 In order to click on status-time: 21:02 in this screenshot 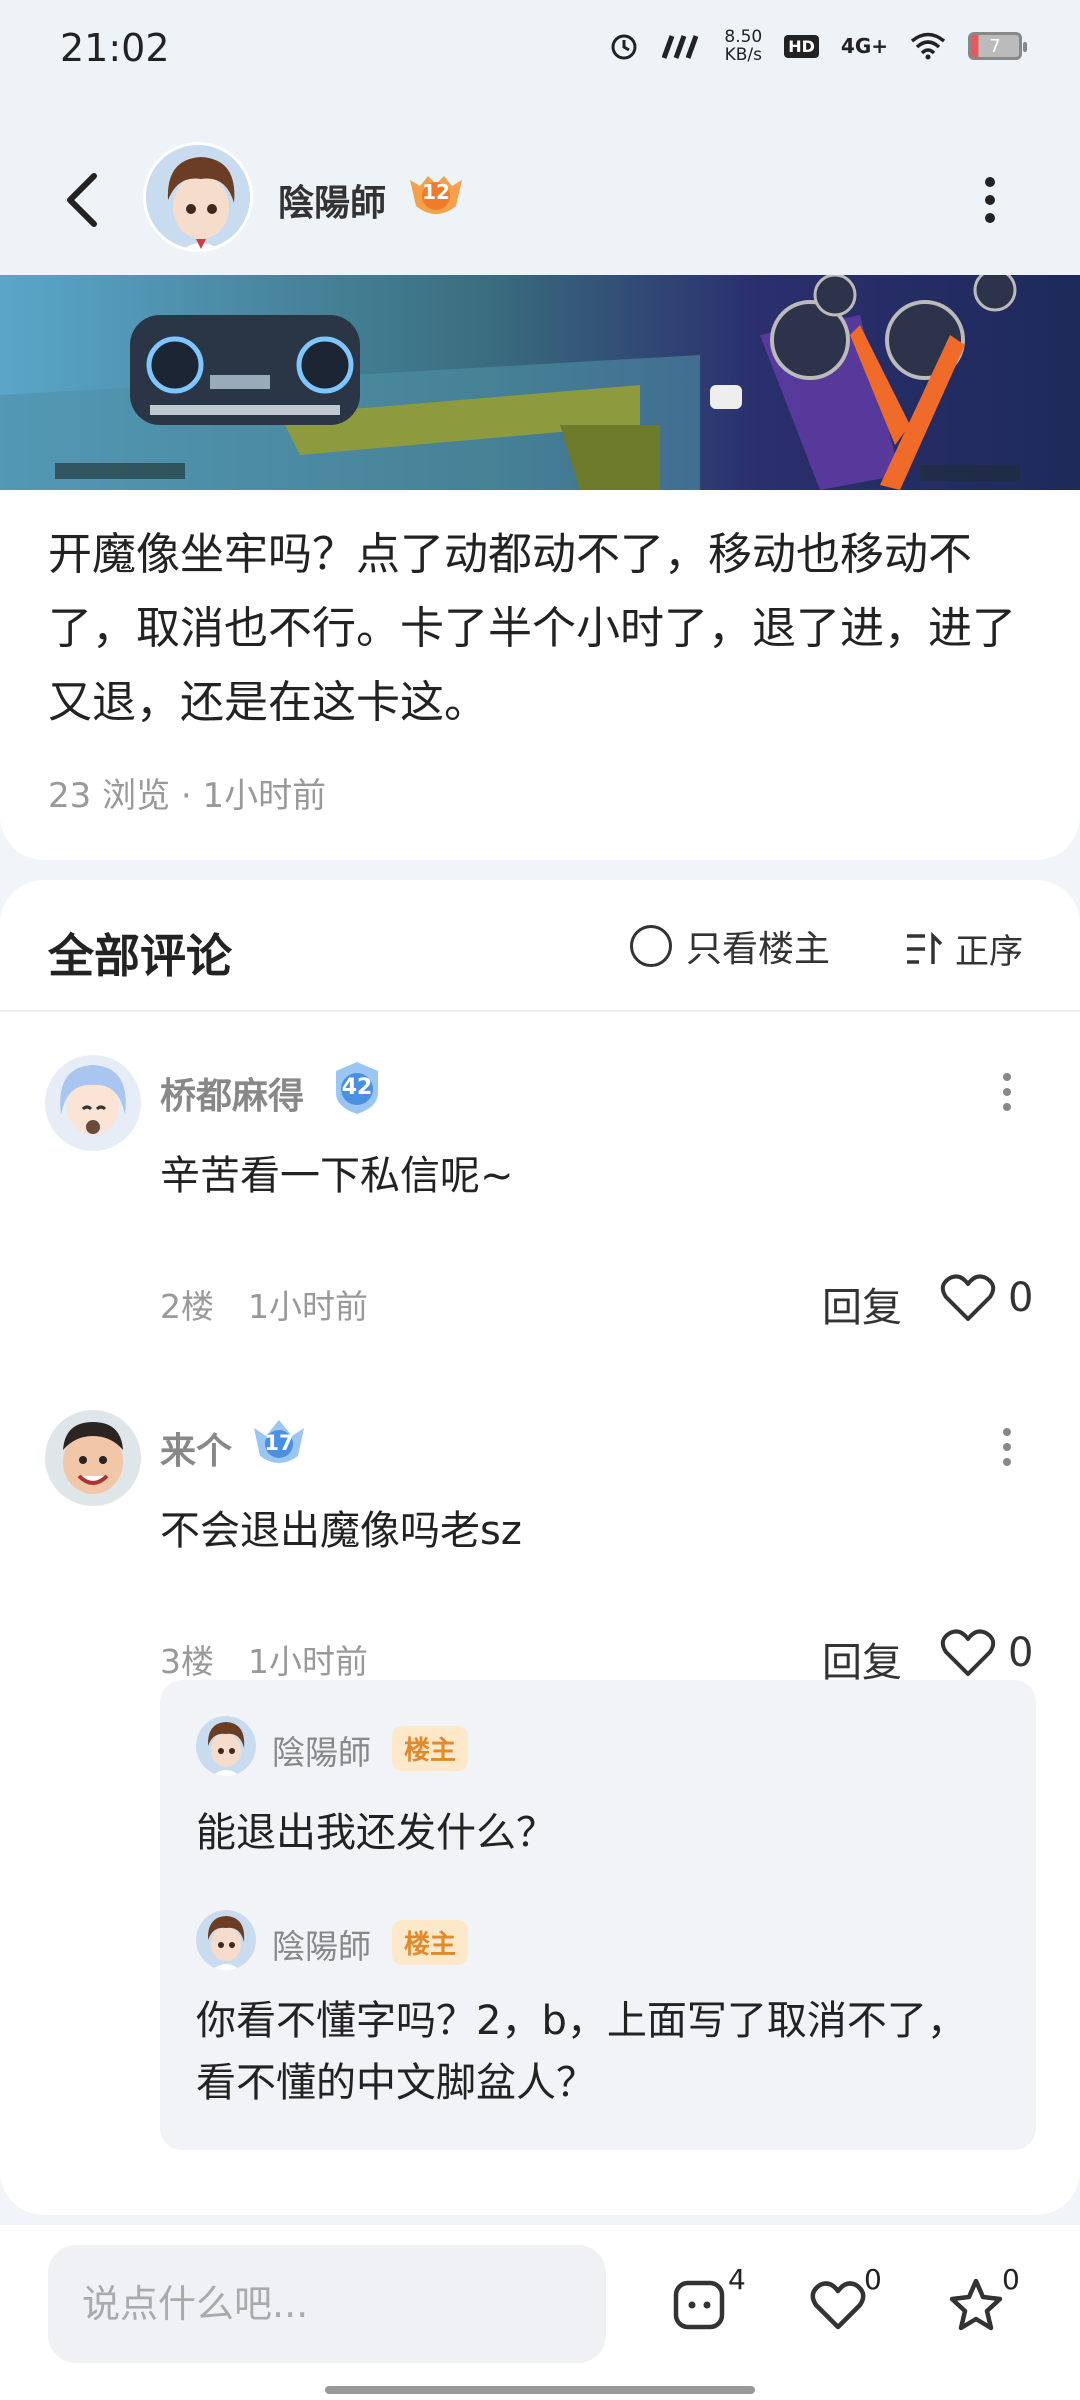, I will do `click(115, 48)`.